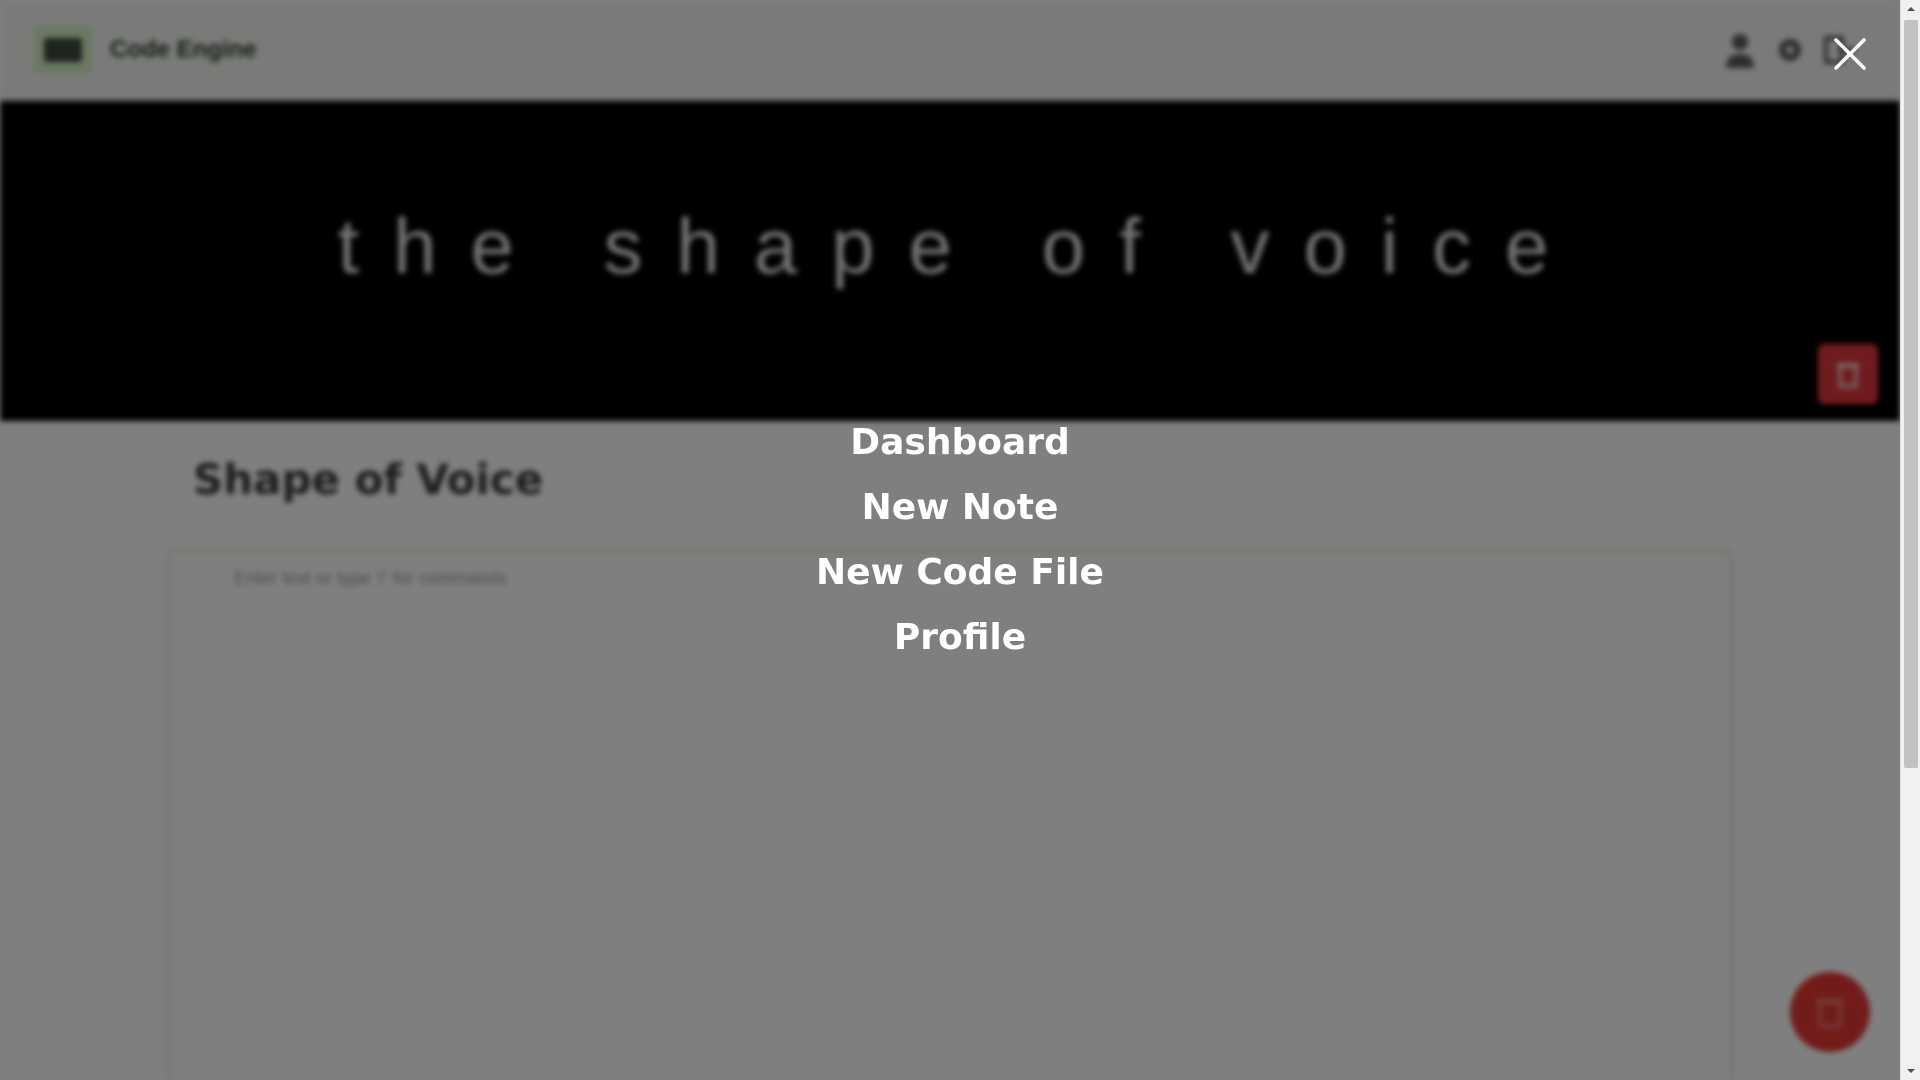 The height and width of the screenshot is (1080, 1920). I want to click on vertical-scrollbar, so click(1910, 540).